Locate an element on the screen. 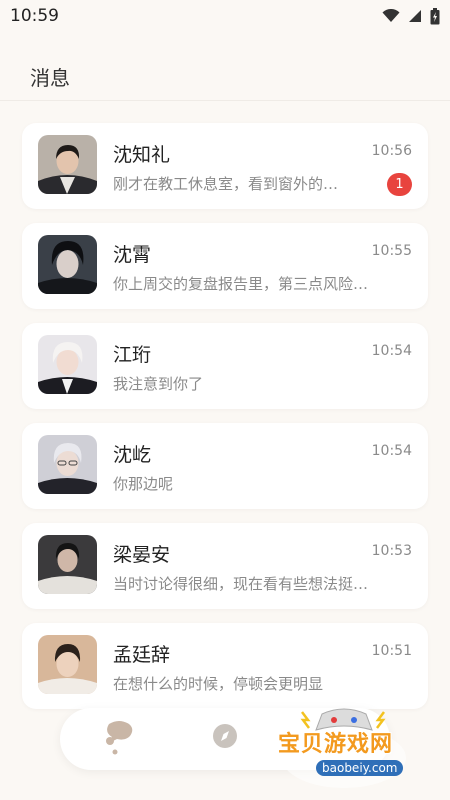 Image resolution: width=450 pixels, height=800 pixels. message-time: 10:55 is located at coordinates (391, 251).